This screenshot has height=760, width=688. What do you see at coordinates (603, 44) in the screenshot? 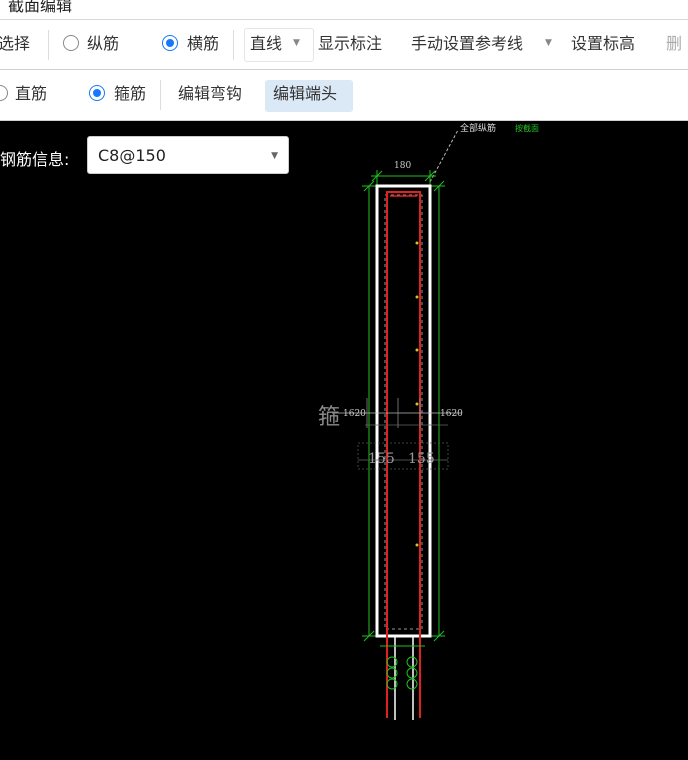
I see `set-elevation-button: 设置标高` at bounding box center [603, 44].